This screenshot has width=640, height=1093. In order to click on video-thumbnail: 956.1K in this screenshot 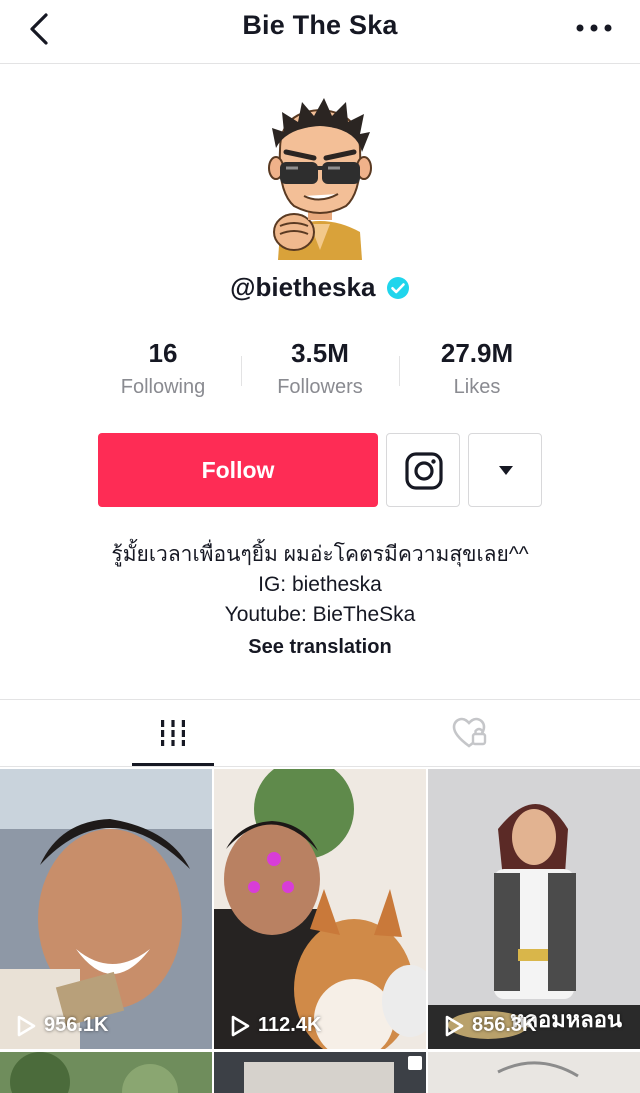, I will do `click(106, 909)`.